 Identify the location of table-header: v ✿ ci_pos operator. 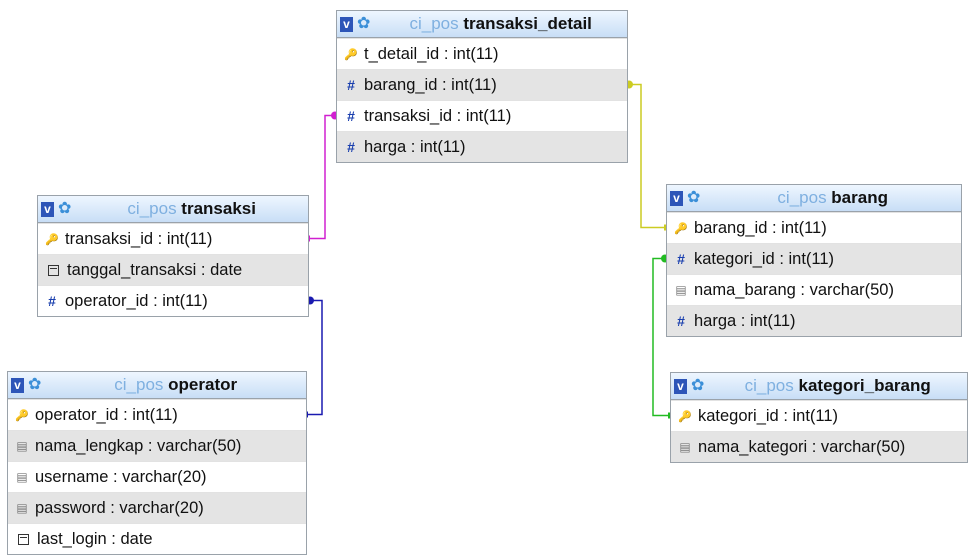
(157, 385).